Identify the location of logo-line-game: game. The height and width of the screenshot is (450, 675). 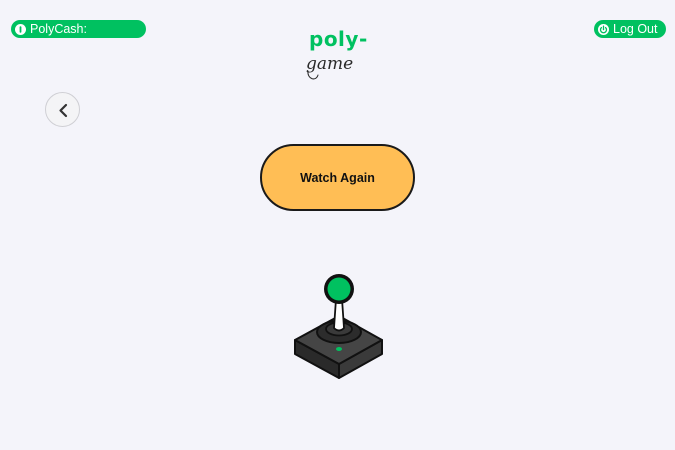
(329, 67).